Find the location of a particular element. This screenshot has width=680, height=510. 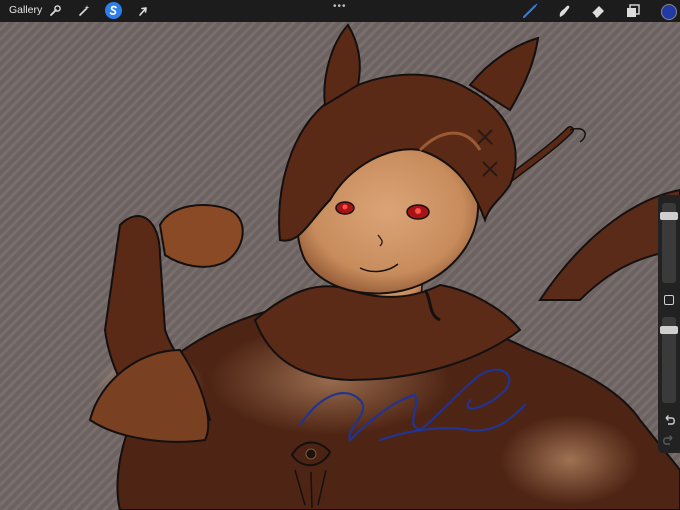

side-slider-bar is located at coordinates (669, 324).